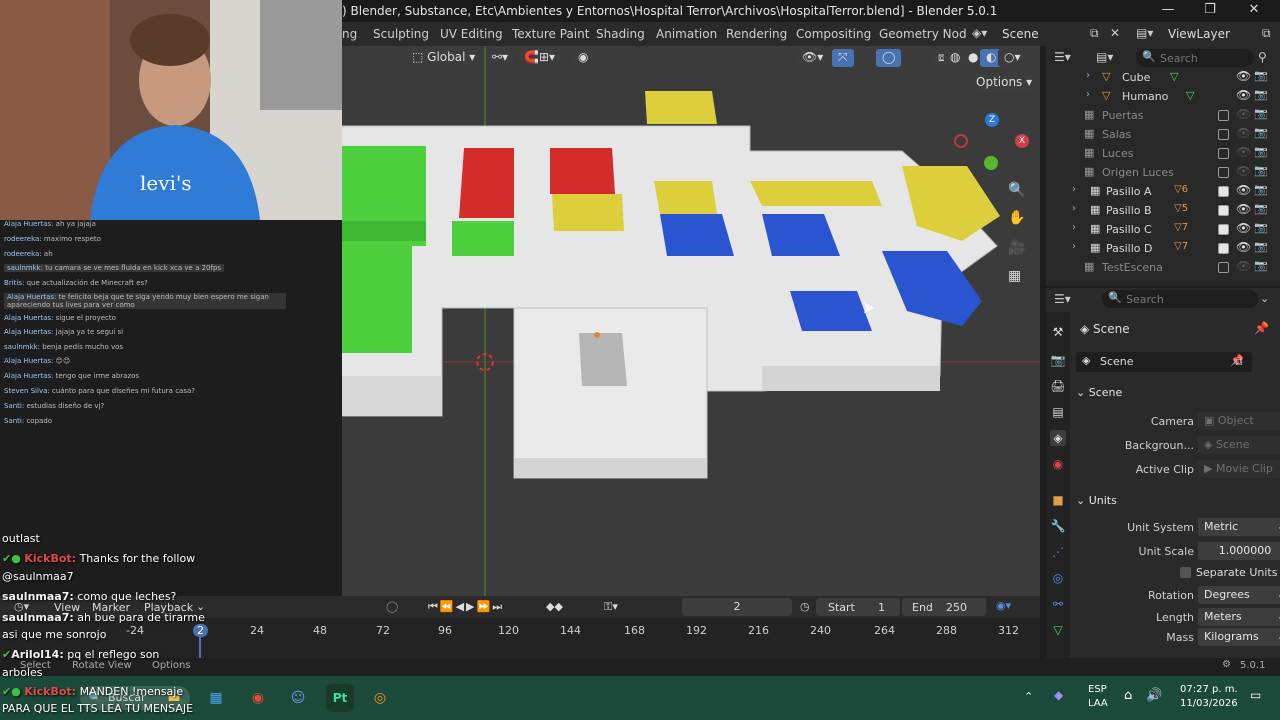 The image size is (1280, 720). What do you see at coordinates (1058, 412) in the screenshot?
I see `view-layer-tab-icon: ▤` at bounding box center [1058, 412].